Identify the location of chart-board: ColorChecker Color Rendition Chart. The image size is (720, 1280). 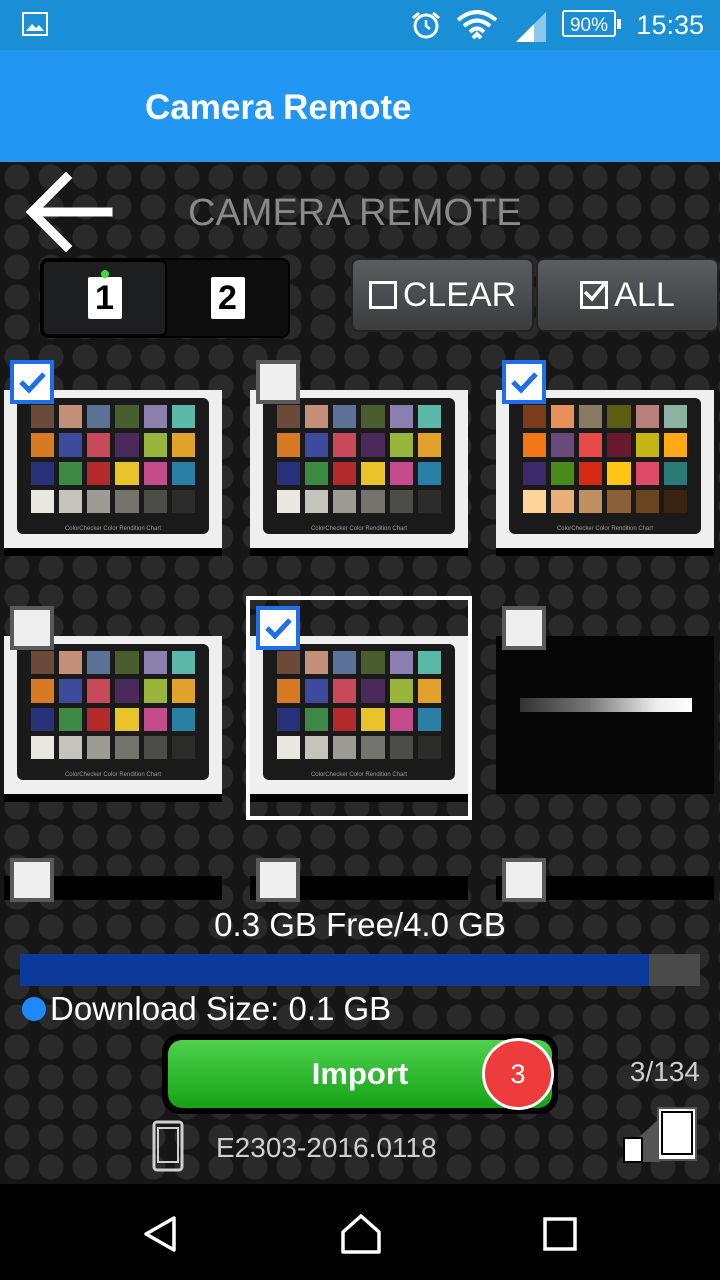
(113, 711).